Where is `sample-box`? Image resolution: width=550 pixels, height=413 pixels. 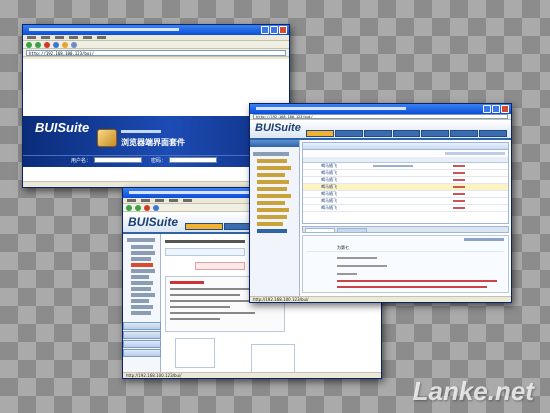
sample-box is located at coordinates (220, 266).